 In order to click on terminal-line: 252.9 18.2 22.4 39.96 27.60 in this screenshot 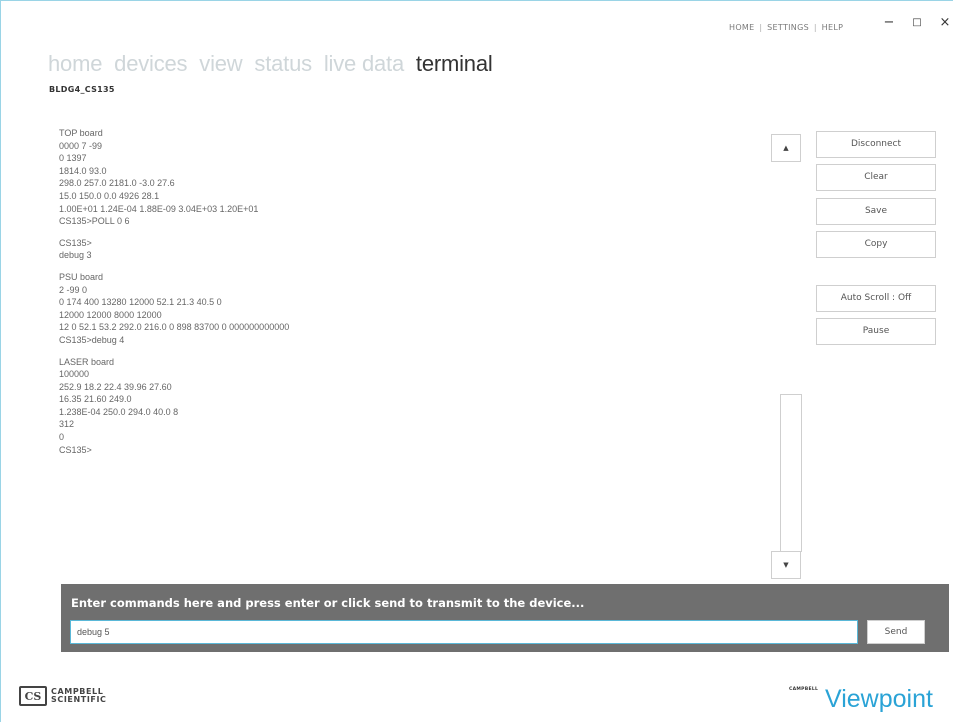, I will do `click(115, 386)`.